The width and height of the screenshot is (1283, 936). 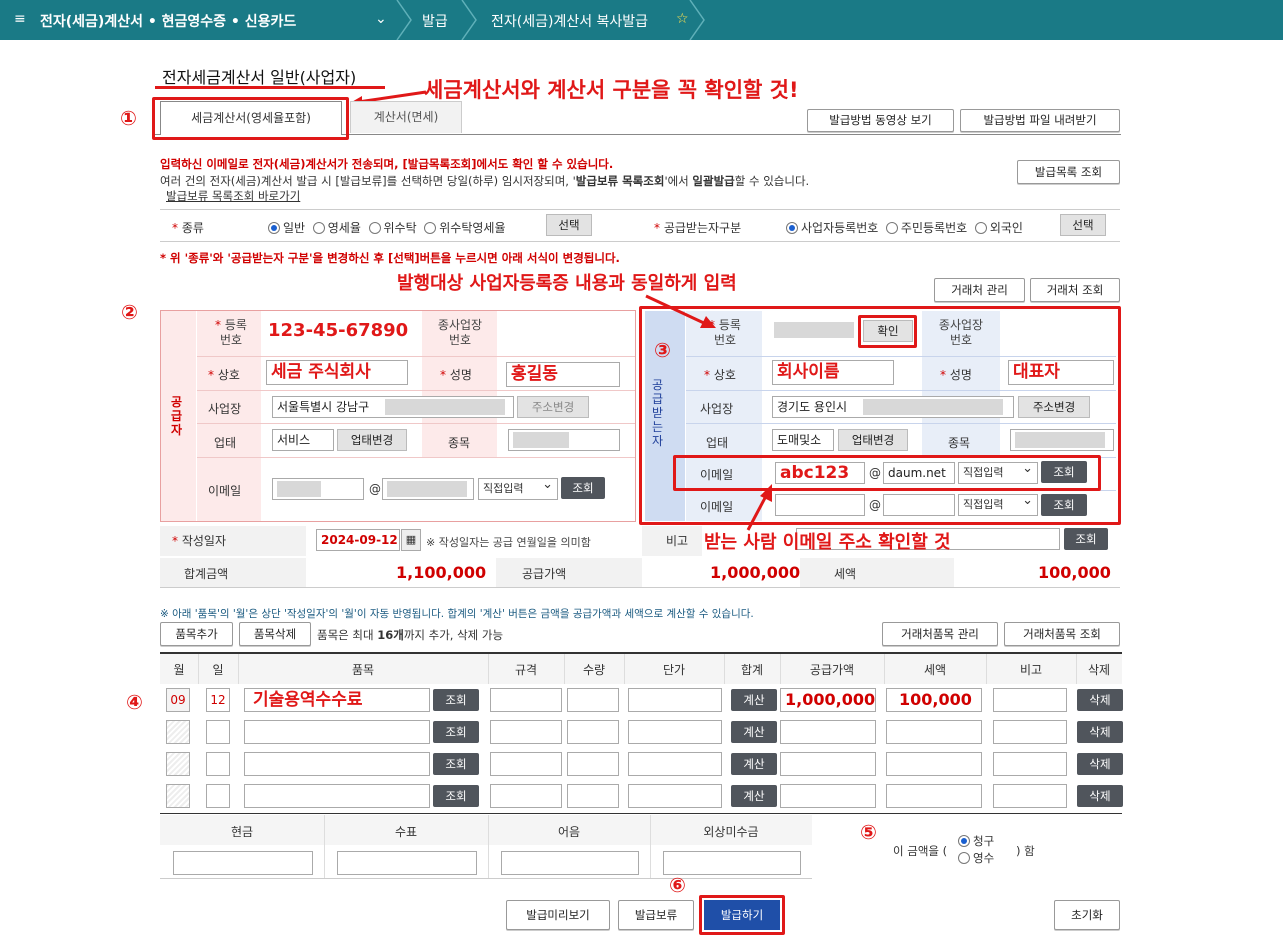 I want to click on supplier-biz-button: 업태변경, so click(x=372, y=440).